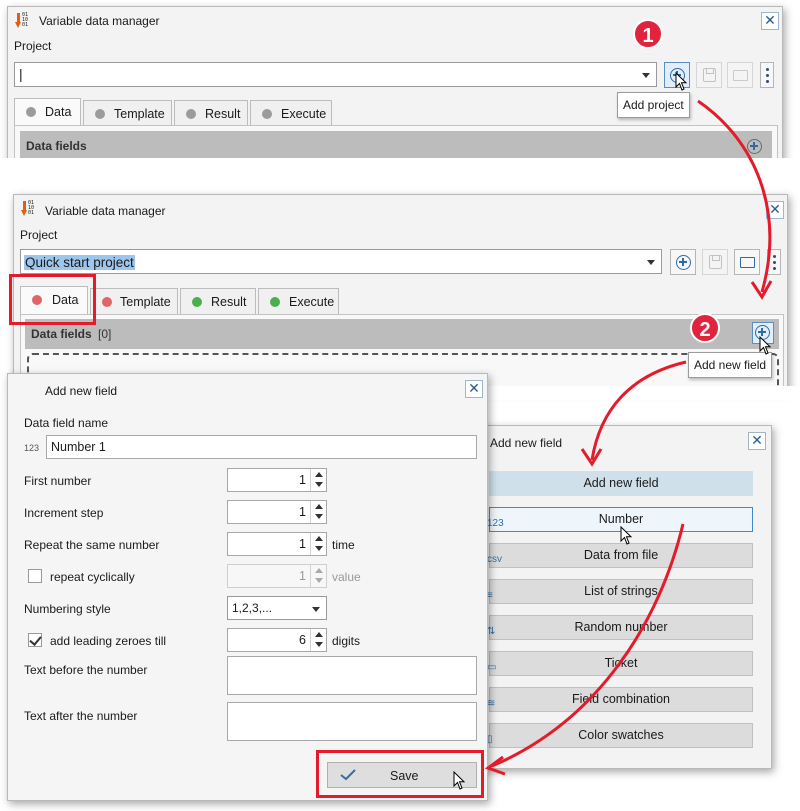 The height and width of the screenshot is (811, 800). I want to click on field-type-field-combination: ≋ Field combination, so click(620, 699).